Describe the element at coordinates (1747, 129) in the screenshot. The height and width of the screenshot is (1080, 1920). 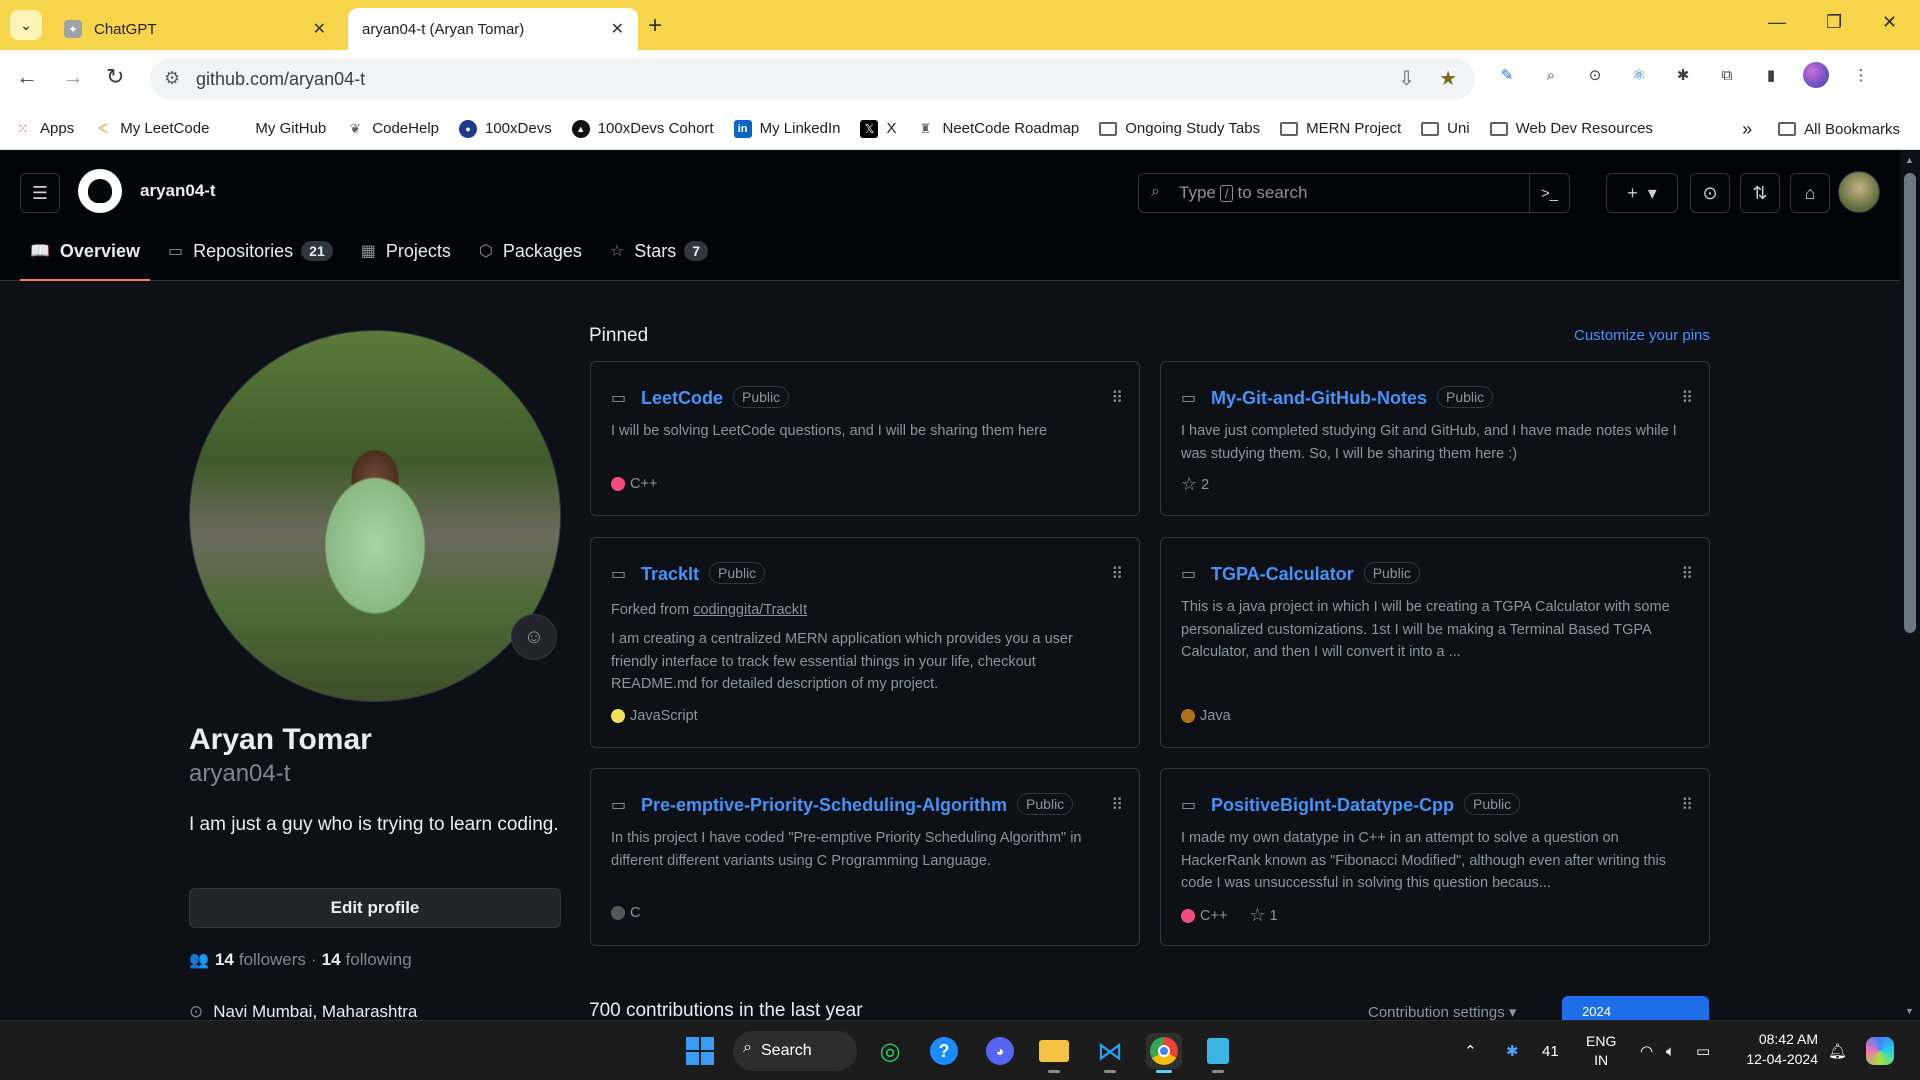
I see `more-bookmarks-chevron-icon: »` at that location.